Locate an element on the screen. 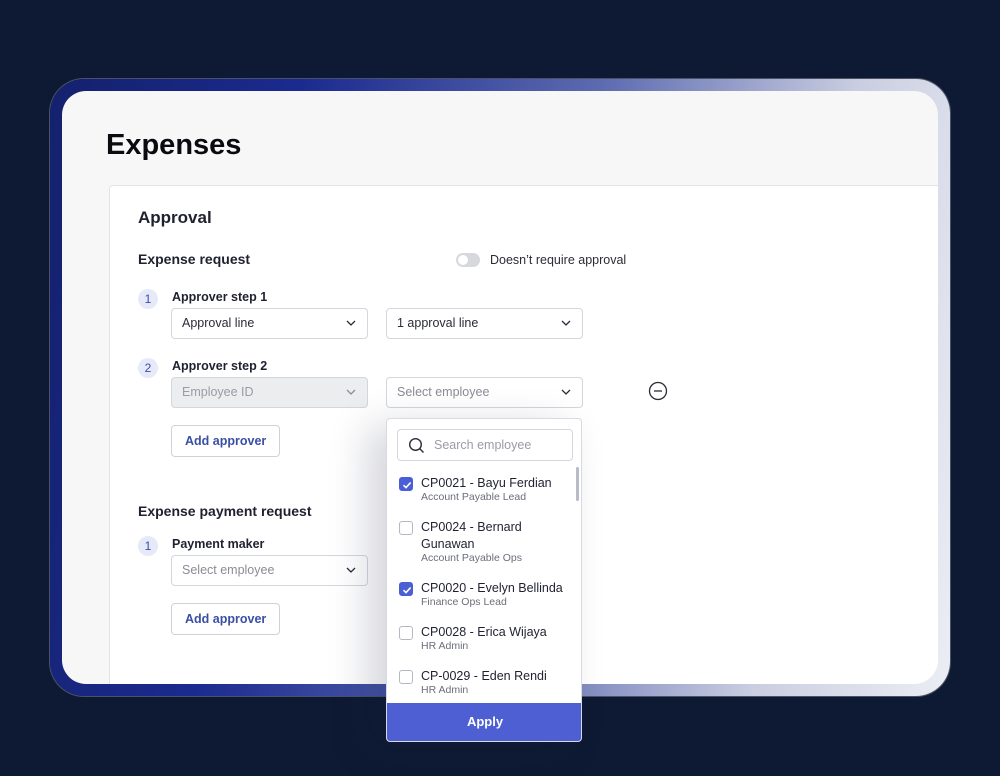 This screenshot has height=776, width=1000. approval-line-select: 1 approval line is located at coordinates (484, 323).